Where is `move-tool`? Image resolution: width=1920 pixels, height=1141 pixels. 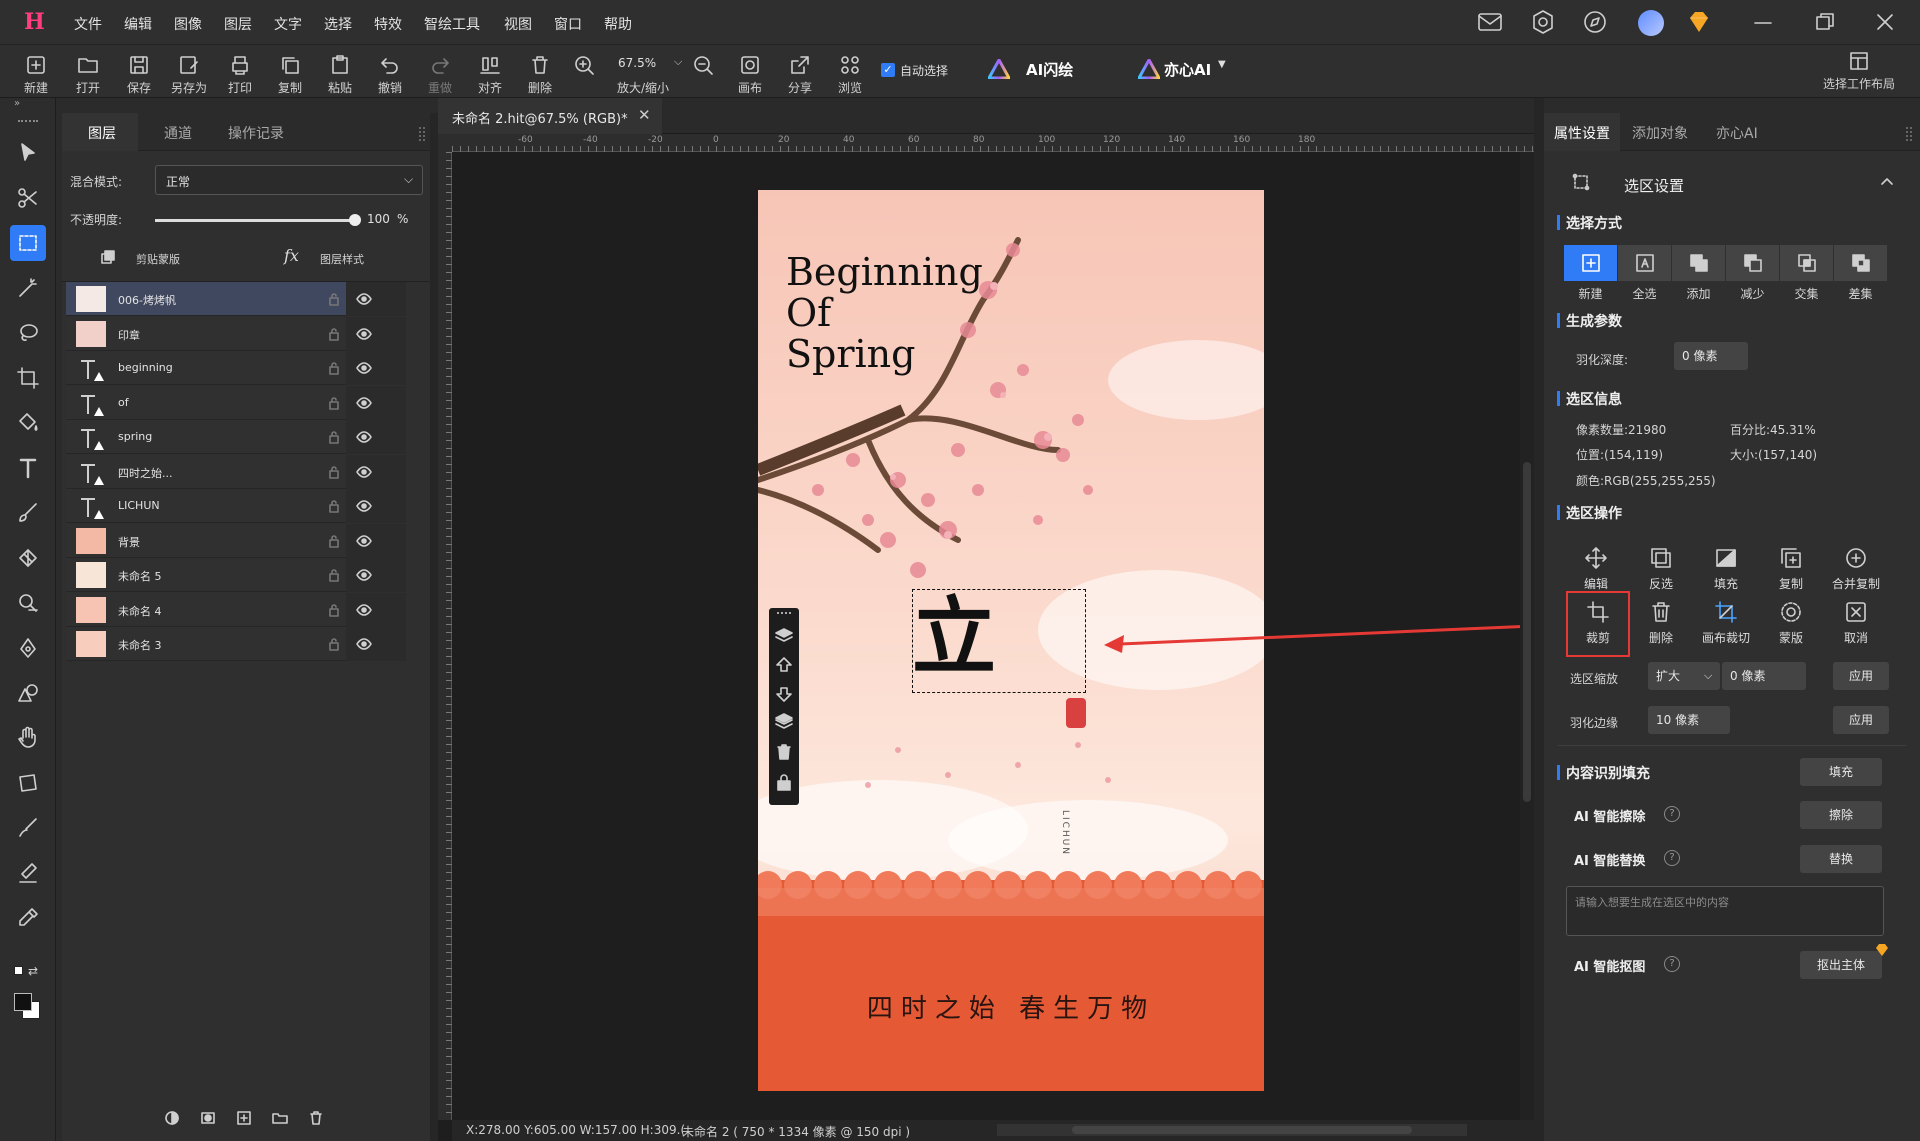 move-tool is located at coordinates (28, 153).